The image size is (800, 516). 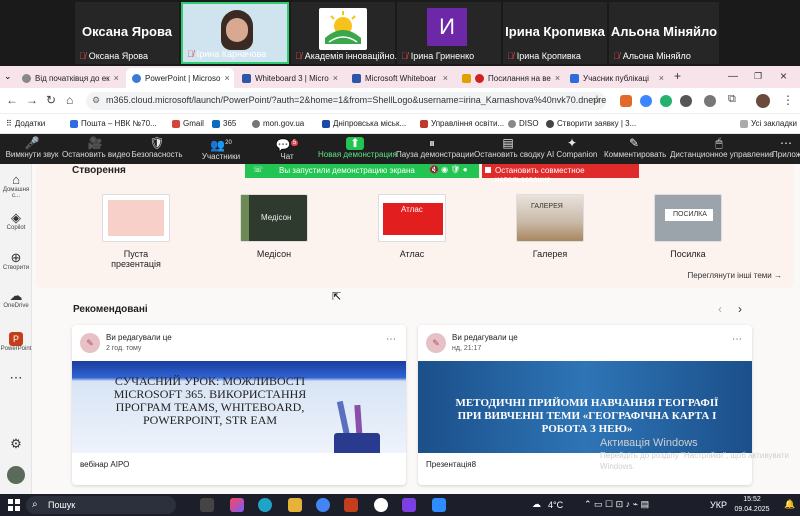 What do you see at coordinates (555, 33) in the screenshot?
I see `participant-tile: Ірина Кропивка 🎙̸ Ірина Кропивка` at bounding box center [555, 33].